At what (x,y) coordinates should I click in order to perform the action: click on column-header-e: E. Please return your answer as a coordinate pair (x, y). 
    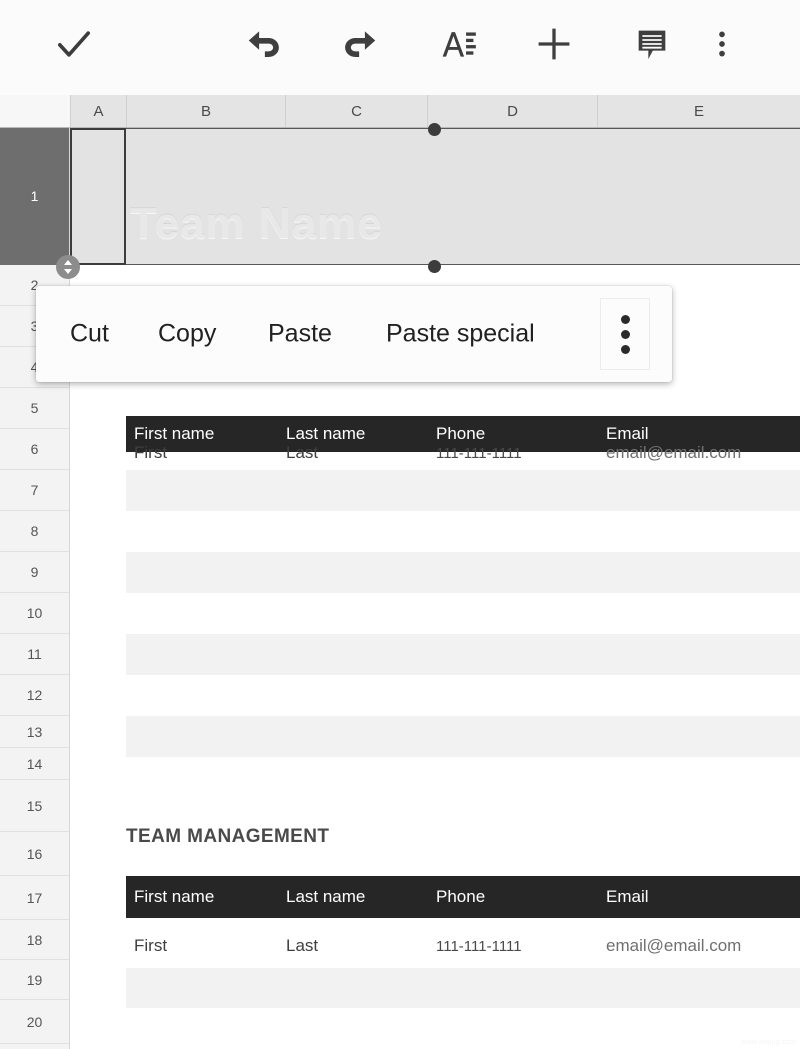
    Looking at the image, I should click on (698, 111).